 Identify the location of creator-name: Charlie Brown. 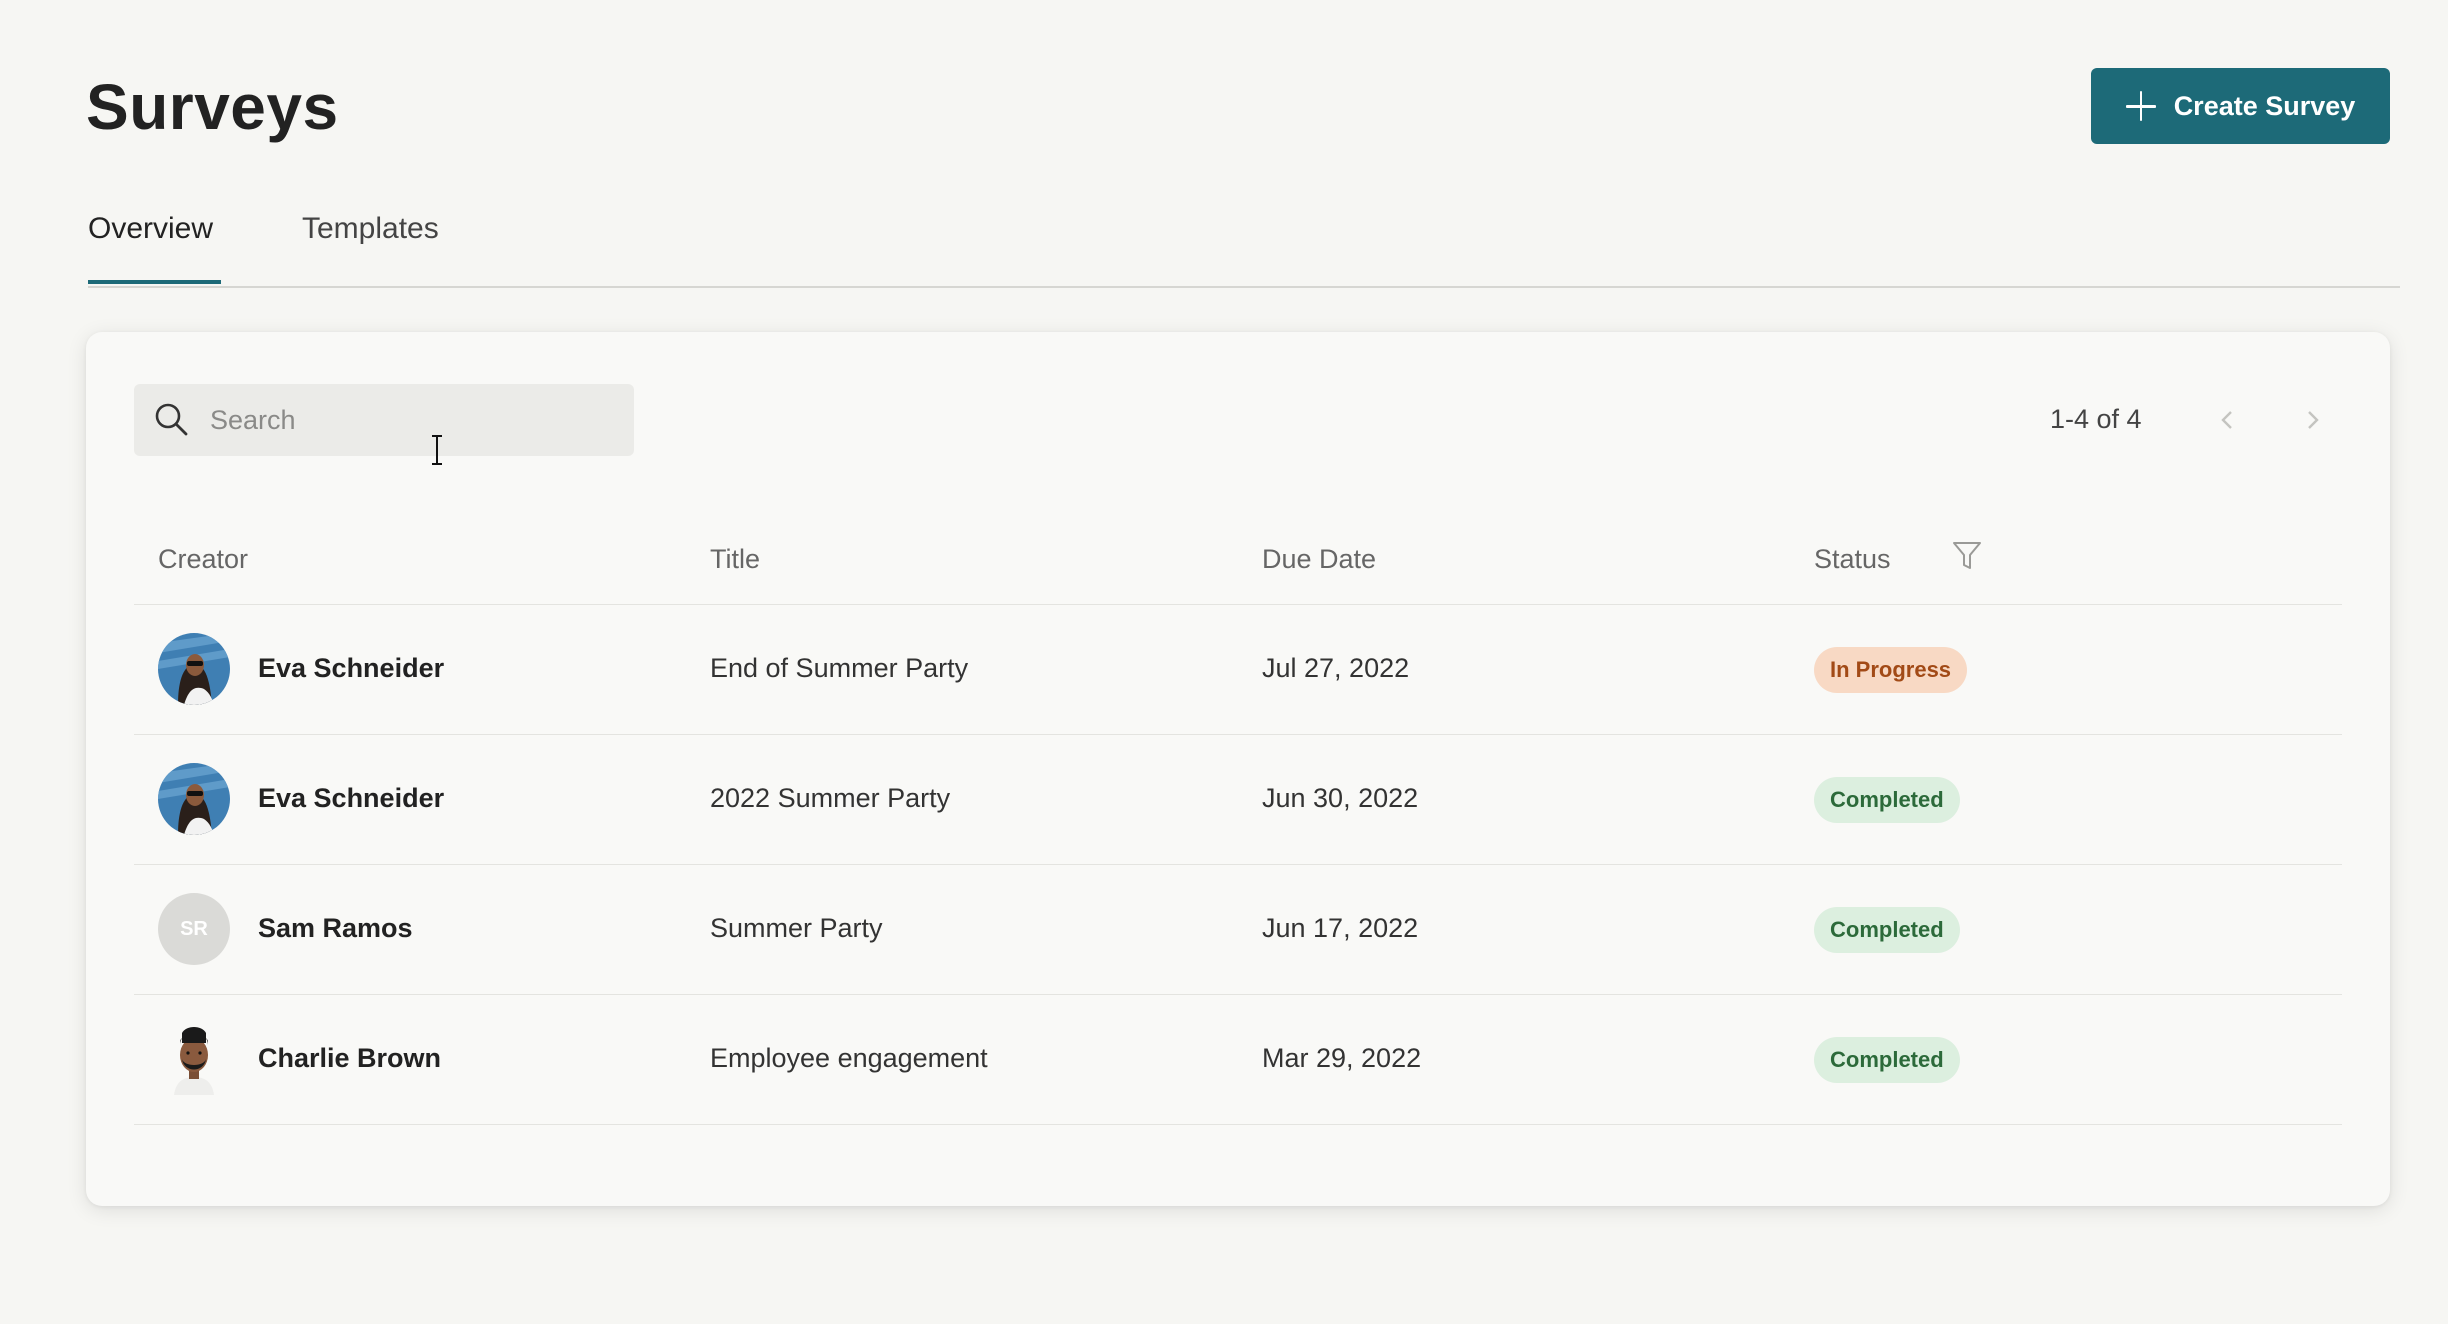
(350, 1058).